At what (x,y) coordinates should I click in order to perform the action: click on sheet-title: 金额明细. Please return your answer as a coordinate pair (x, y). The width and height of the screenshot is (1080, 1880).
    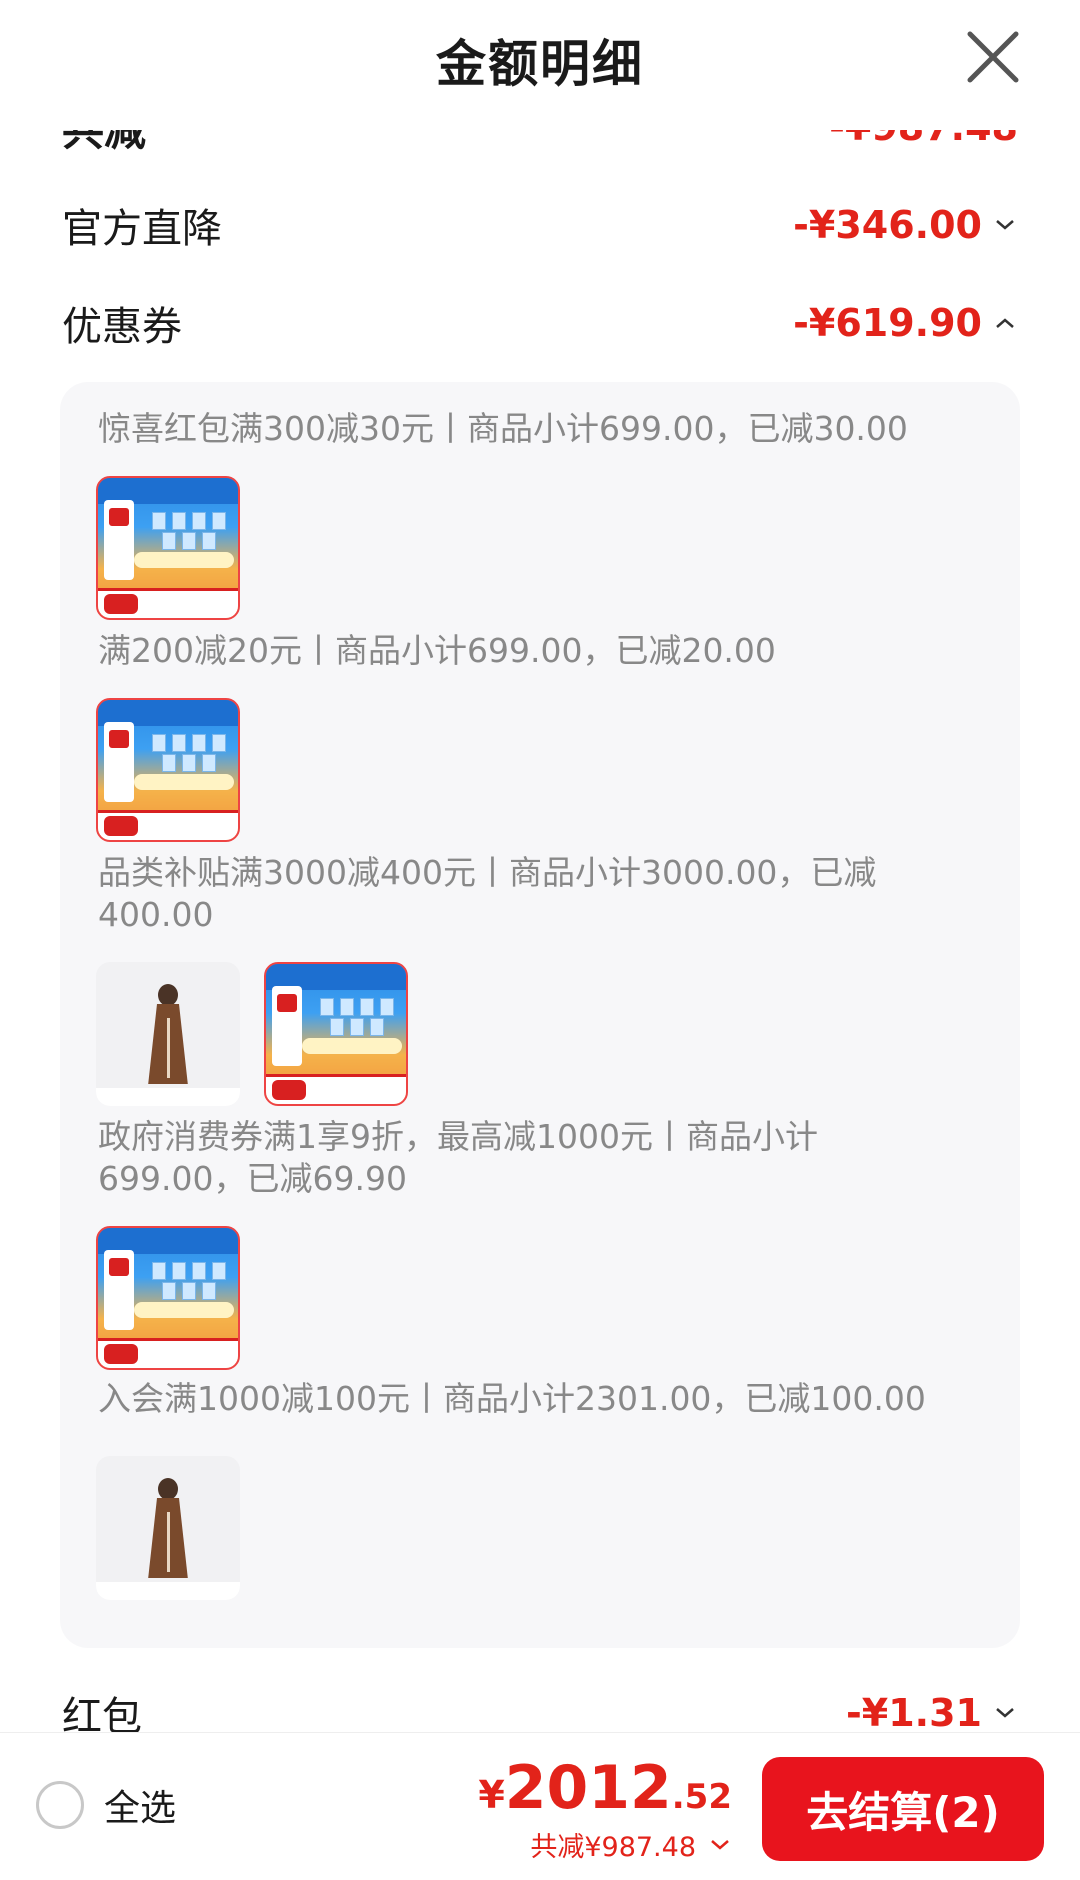
    Looking at the image, I should click on (540, 64).